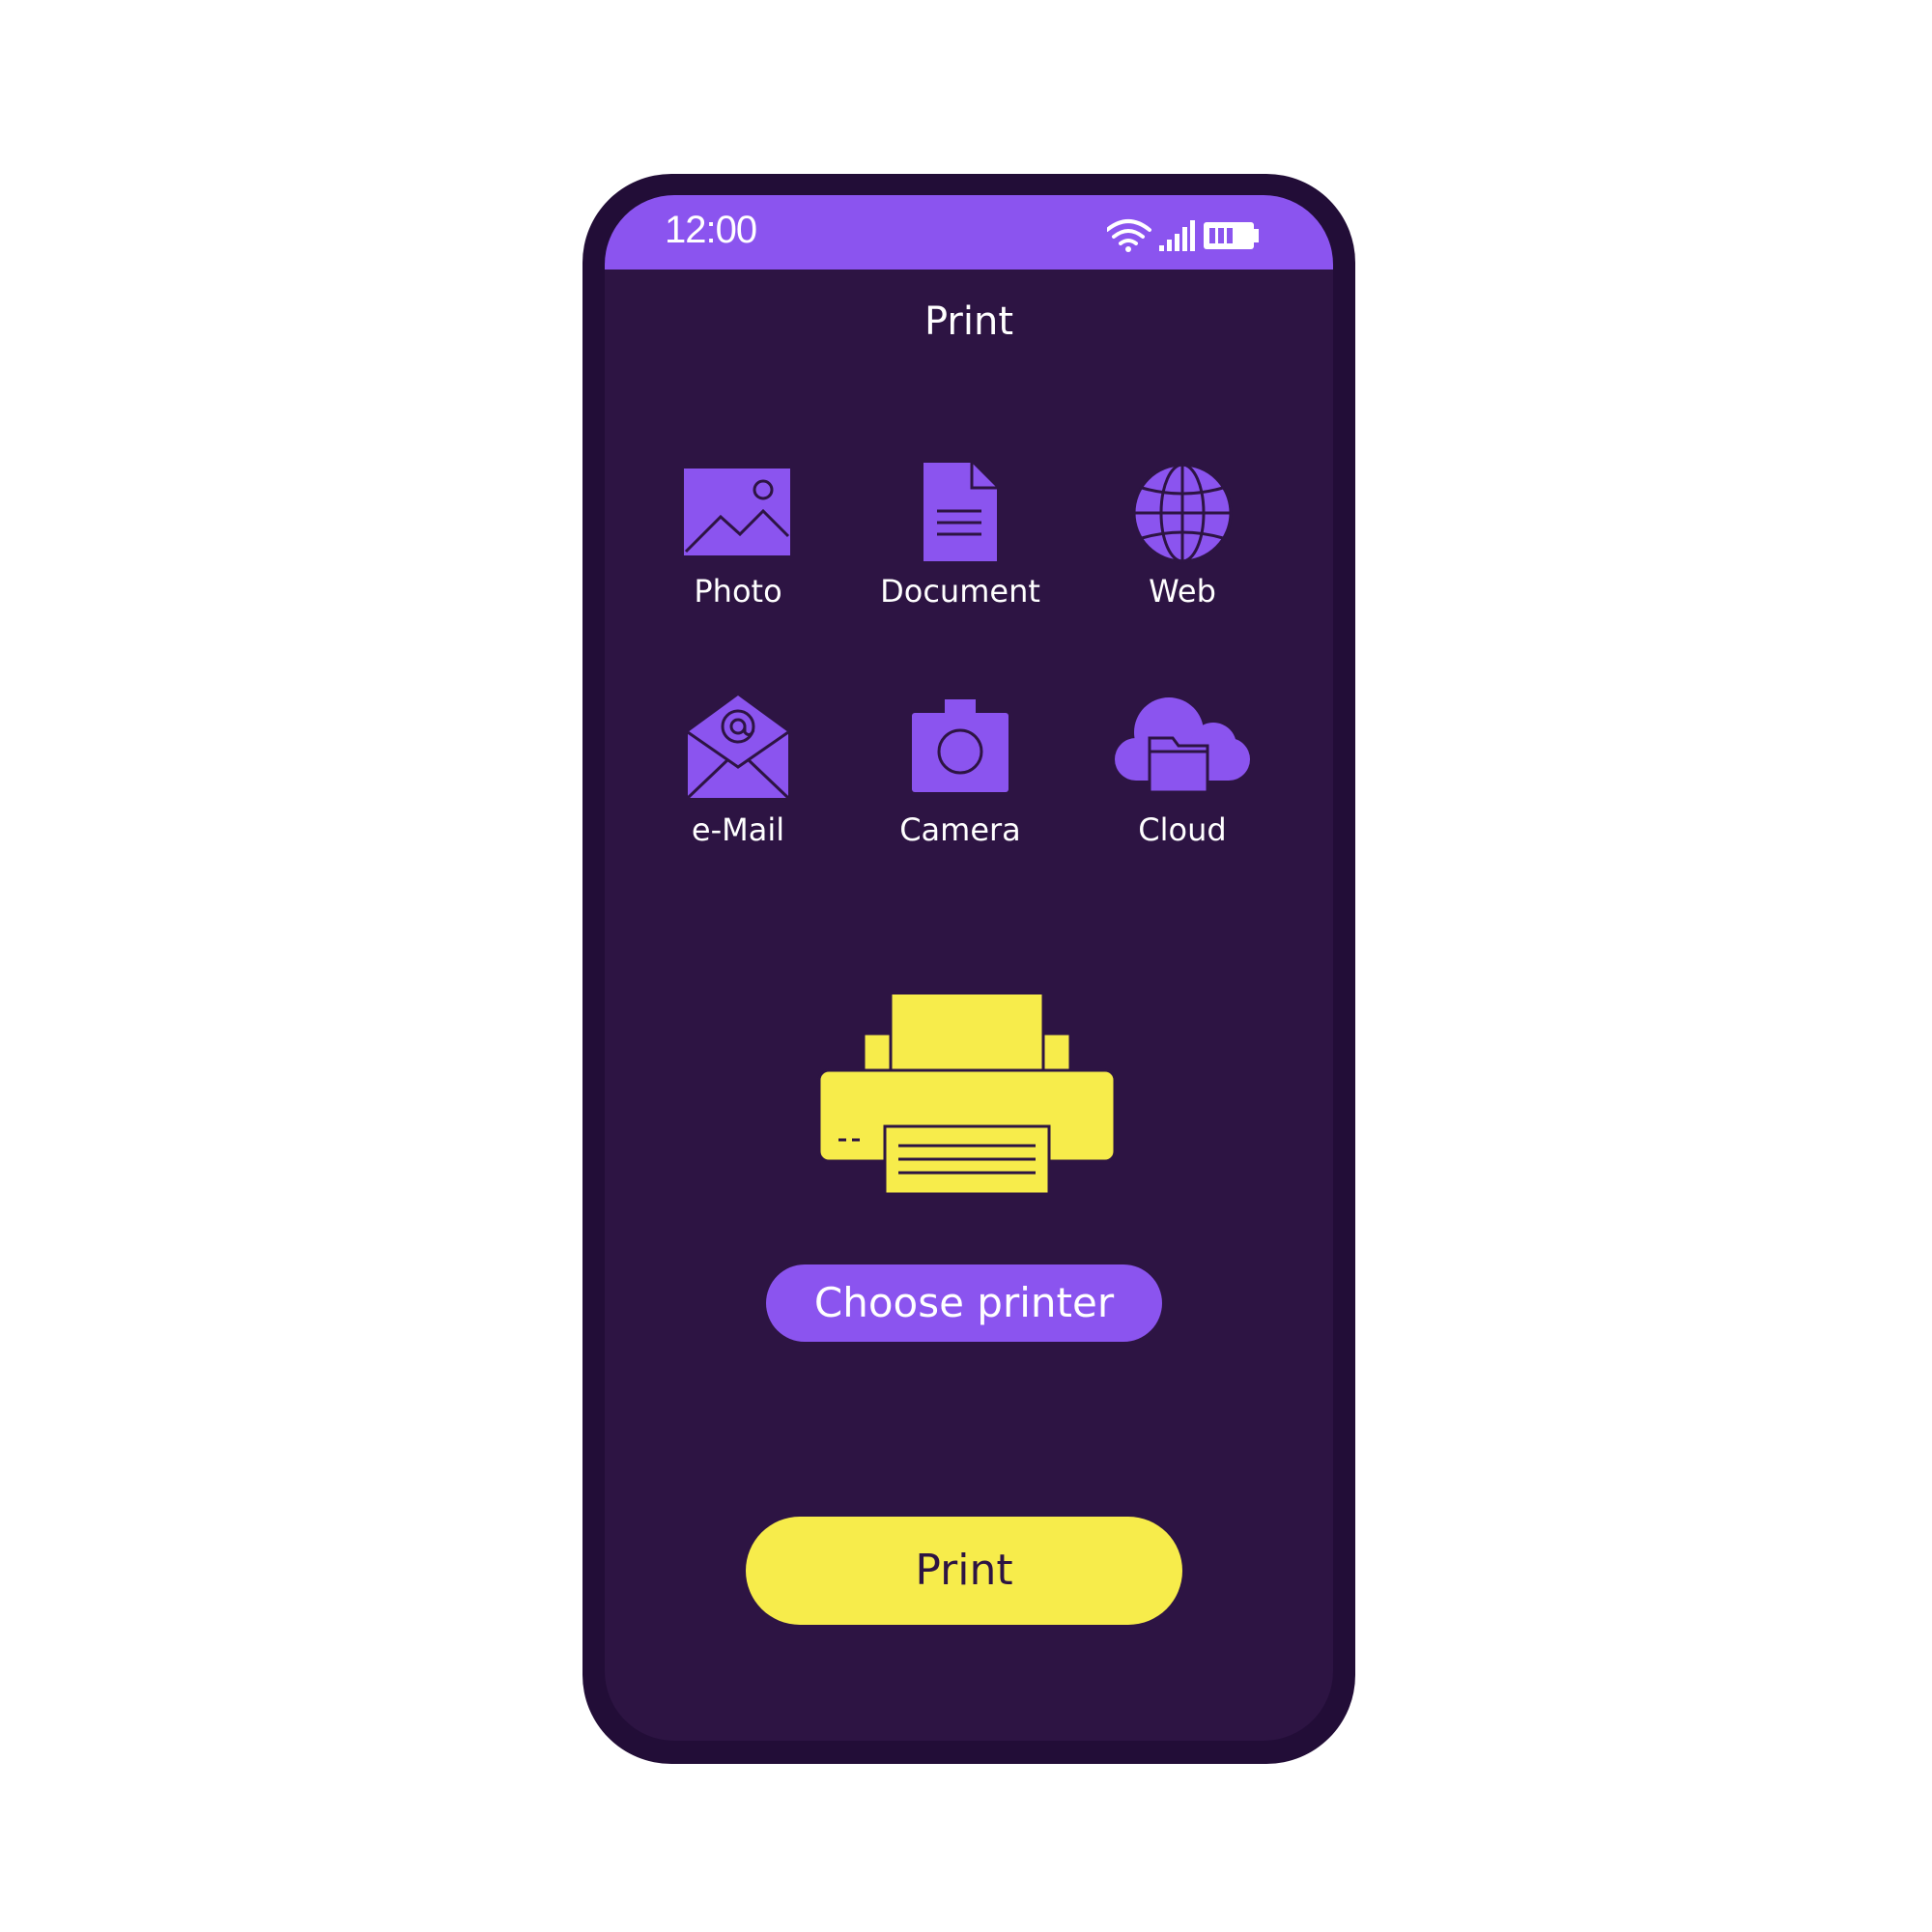  Describe the element at coordinates (738, 829) in the screenshot. I see `source-label: e-Mail` at that location.